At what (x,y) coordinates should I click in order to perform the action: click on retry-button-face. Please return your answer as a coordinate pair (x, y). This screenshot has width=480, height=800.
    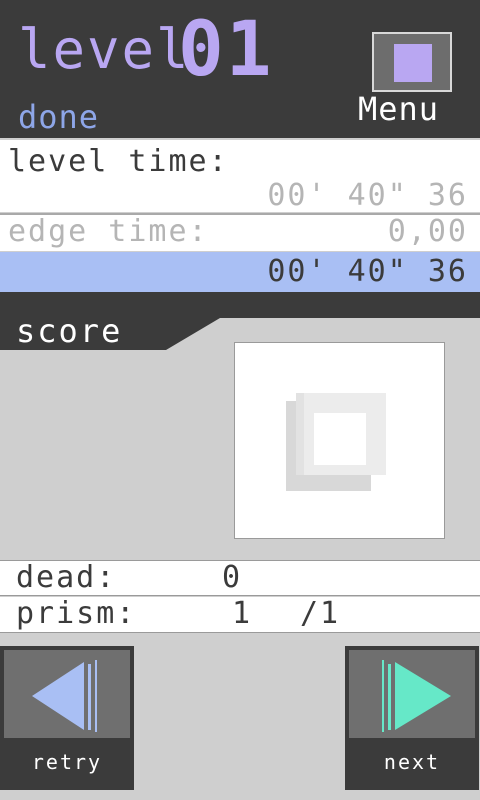
    Looking at the image, I should click on (67, 694).